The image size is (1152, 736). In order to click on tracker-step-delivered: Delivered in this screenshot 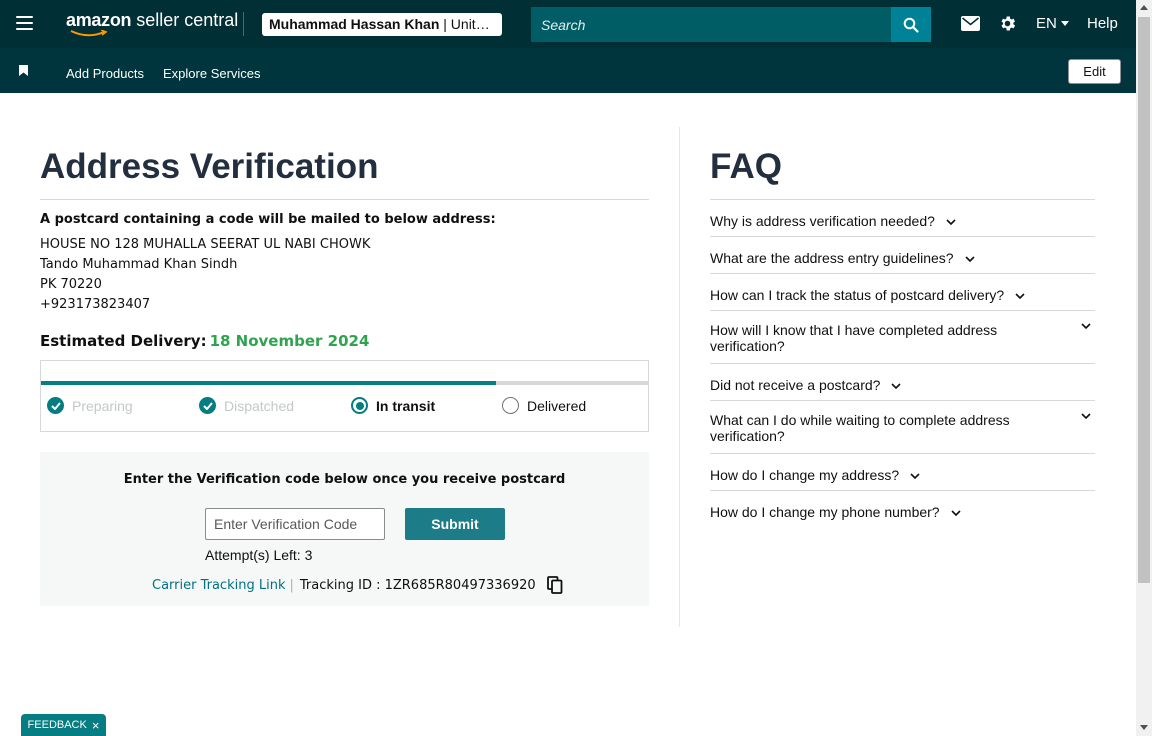, I will do `click(544, 405)`.